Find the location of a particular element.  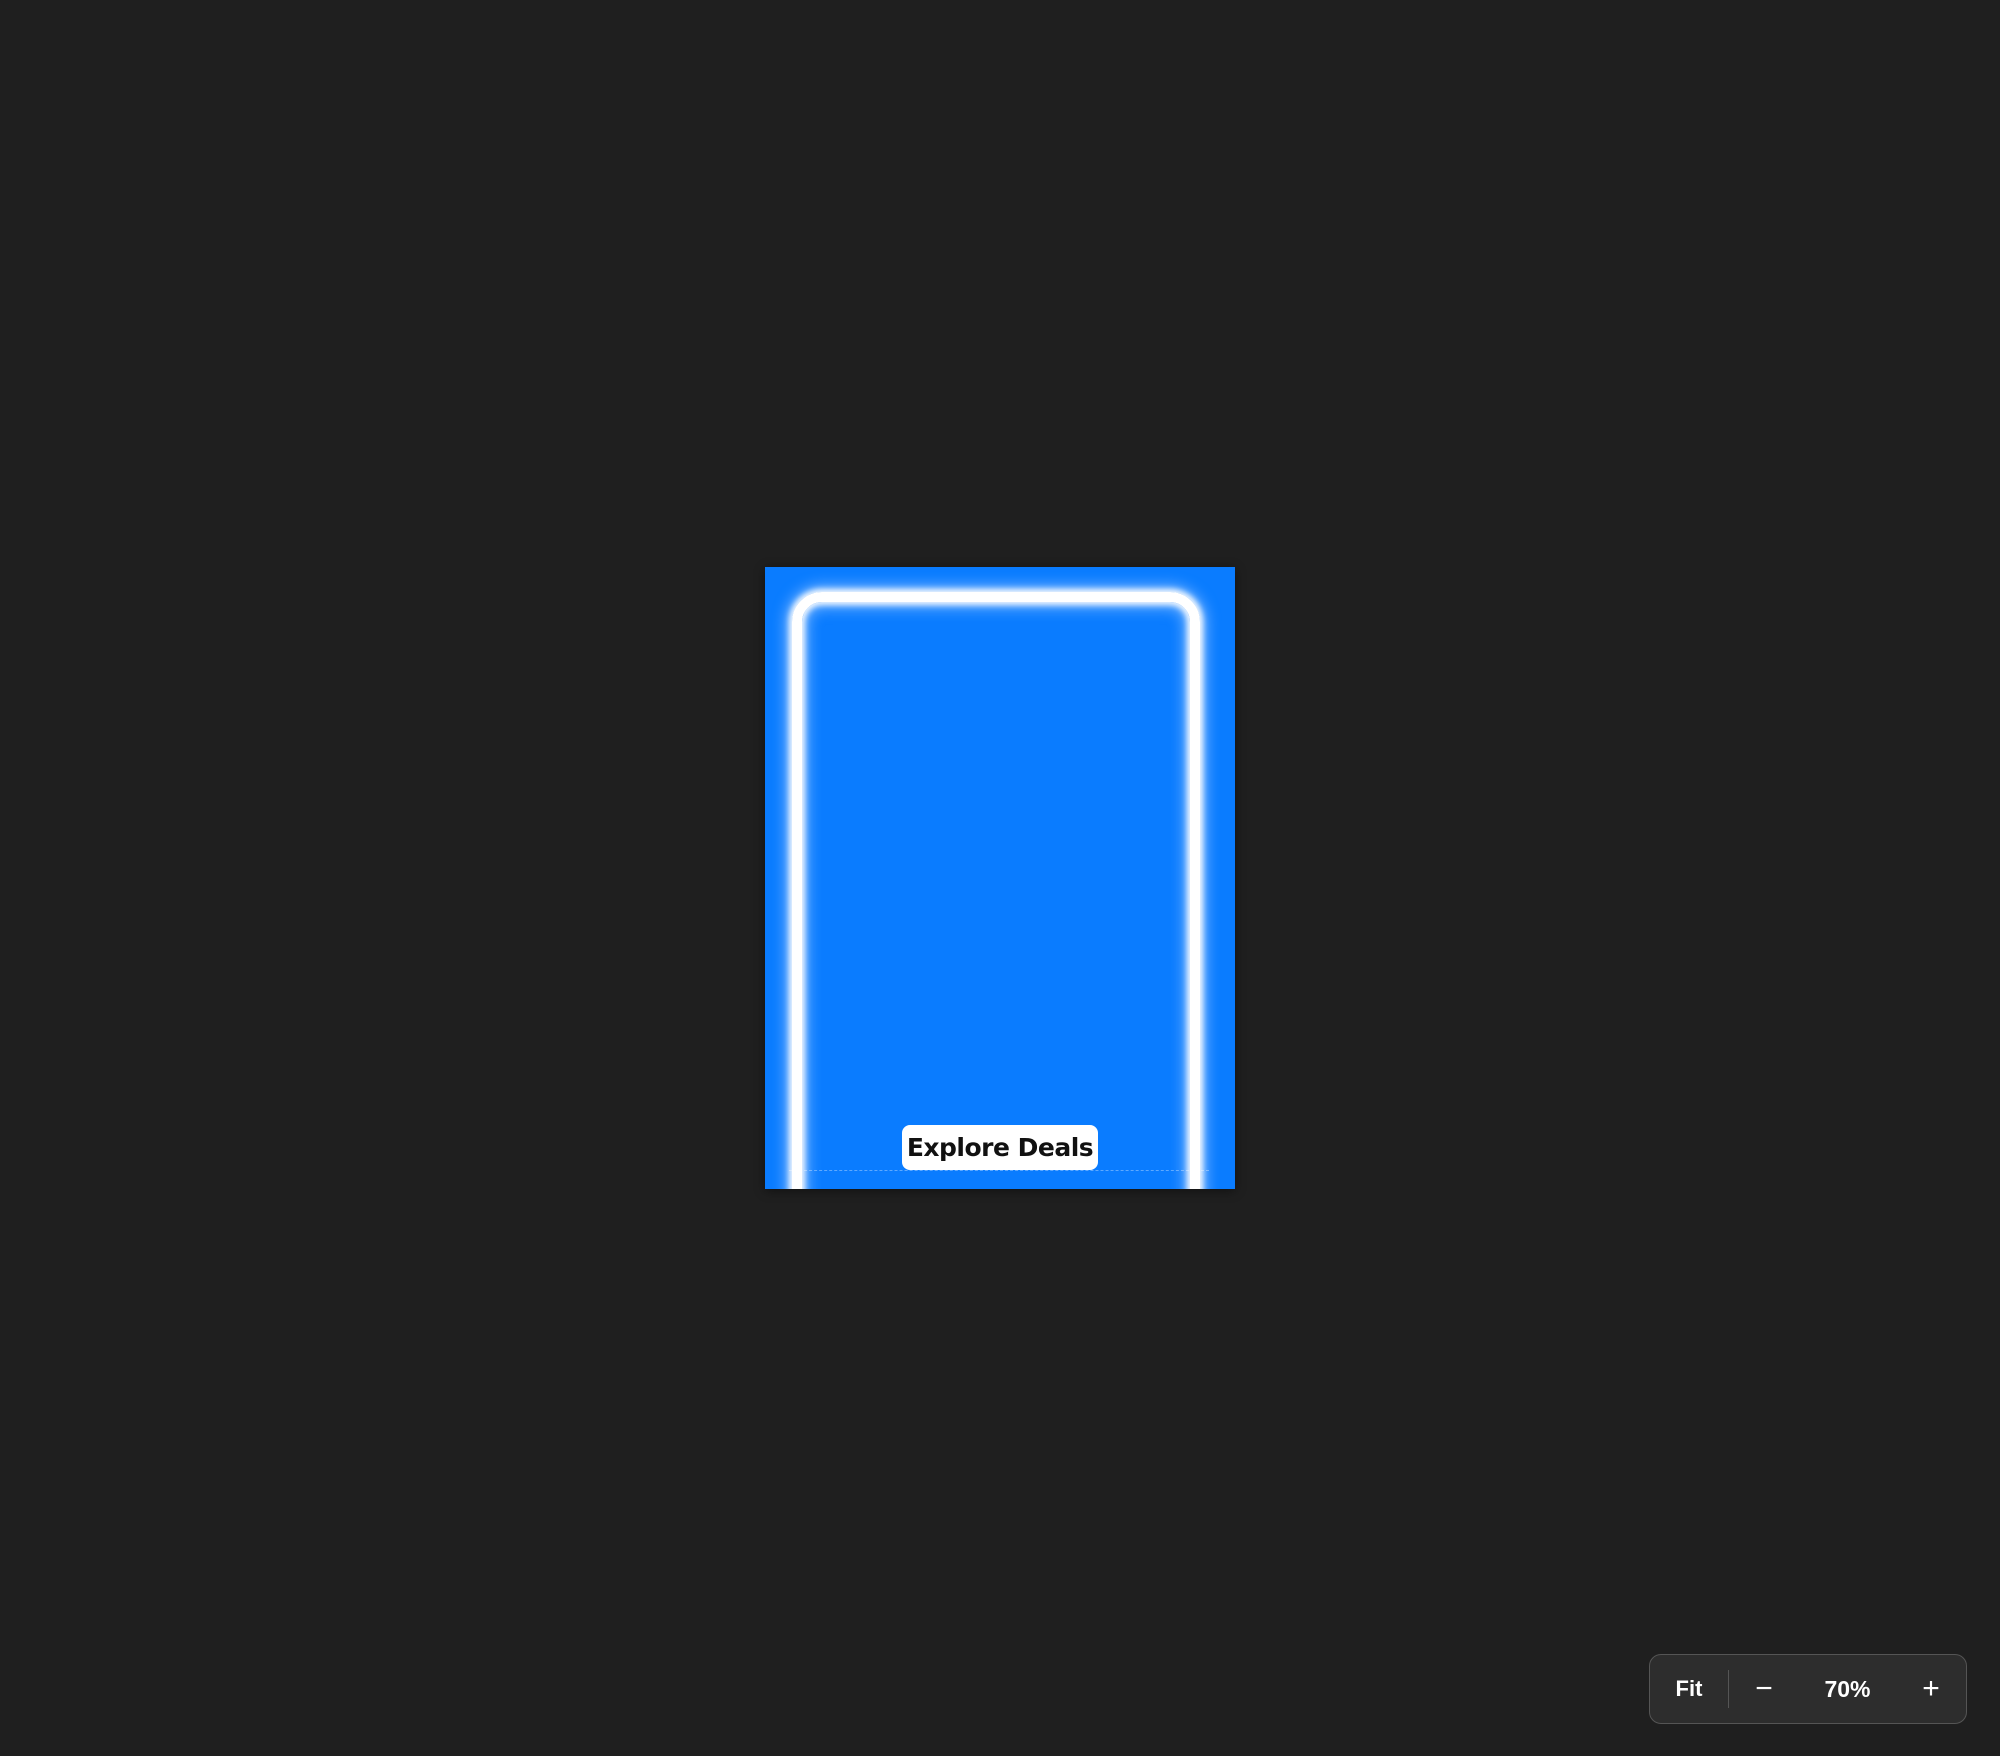

zoom-in-button: + is located at coordinates (1931, 1689).